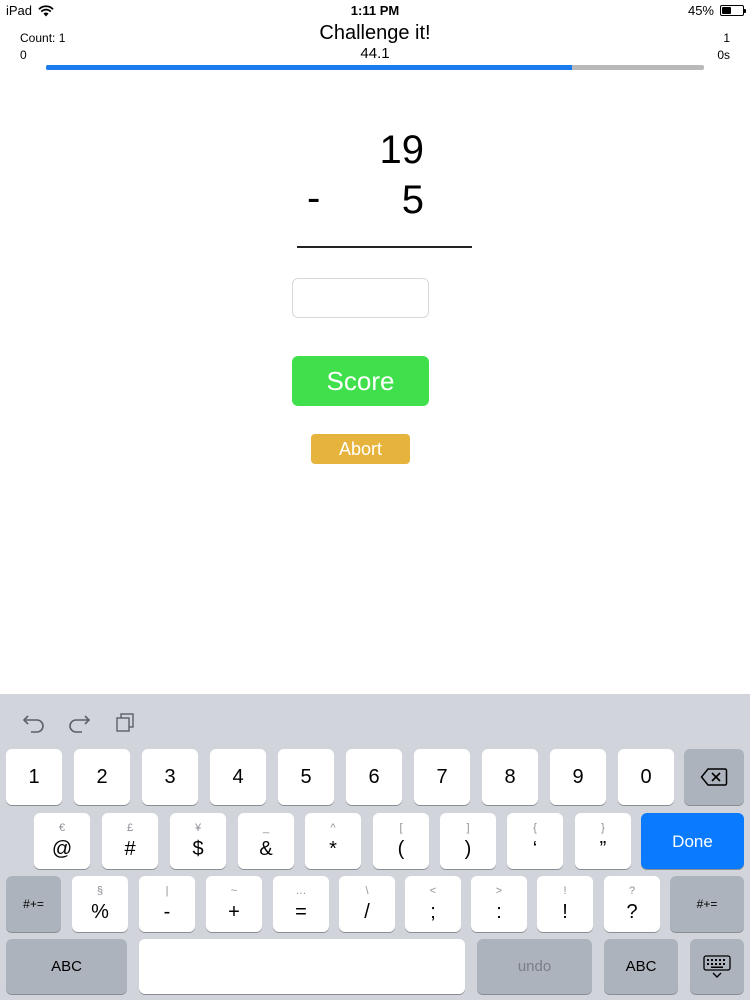 This screenshot has height=1000, width=750. I want to click on key-9: 9, so click(578, 777).